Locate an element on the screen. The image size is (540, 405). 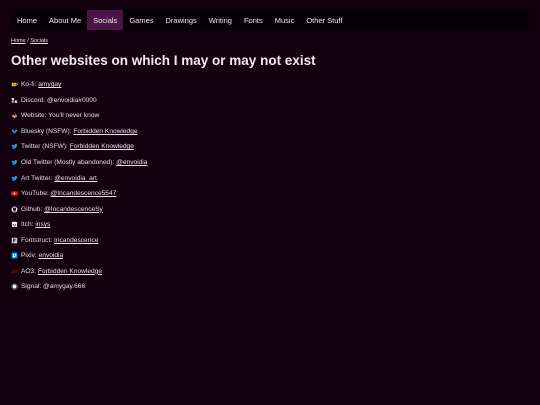
social-label: Fontstruct: is located at coordinates (37, 240).